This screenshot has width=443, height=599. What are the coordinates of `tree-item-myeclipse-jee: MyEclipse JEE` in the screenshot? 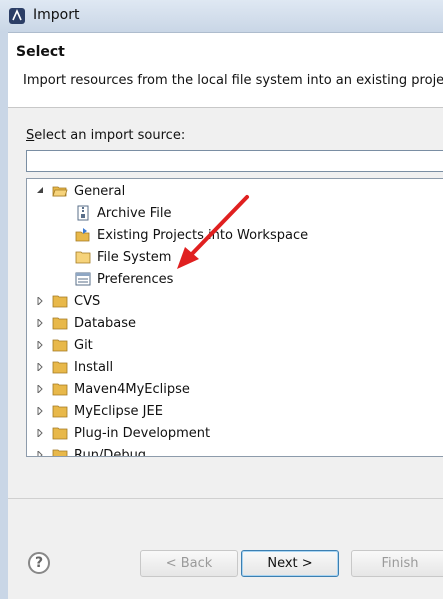 It's located at (99, 411).